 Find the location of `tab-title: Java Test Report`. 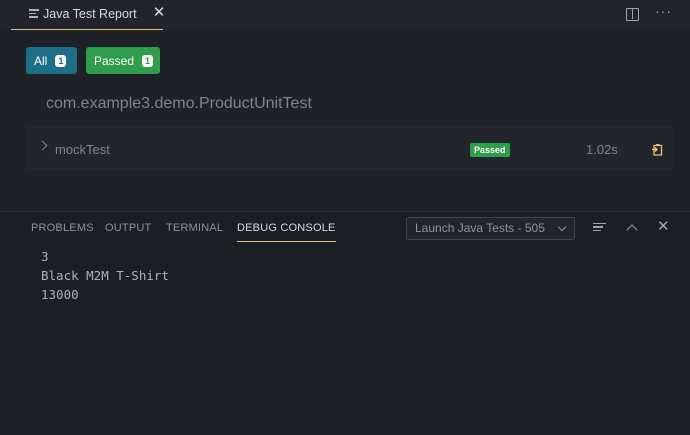

tab-title: Java Test Report is located at coordinates (90, 14).